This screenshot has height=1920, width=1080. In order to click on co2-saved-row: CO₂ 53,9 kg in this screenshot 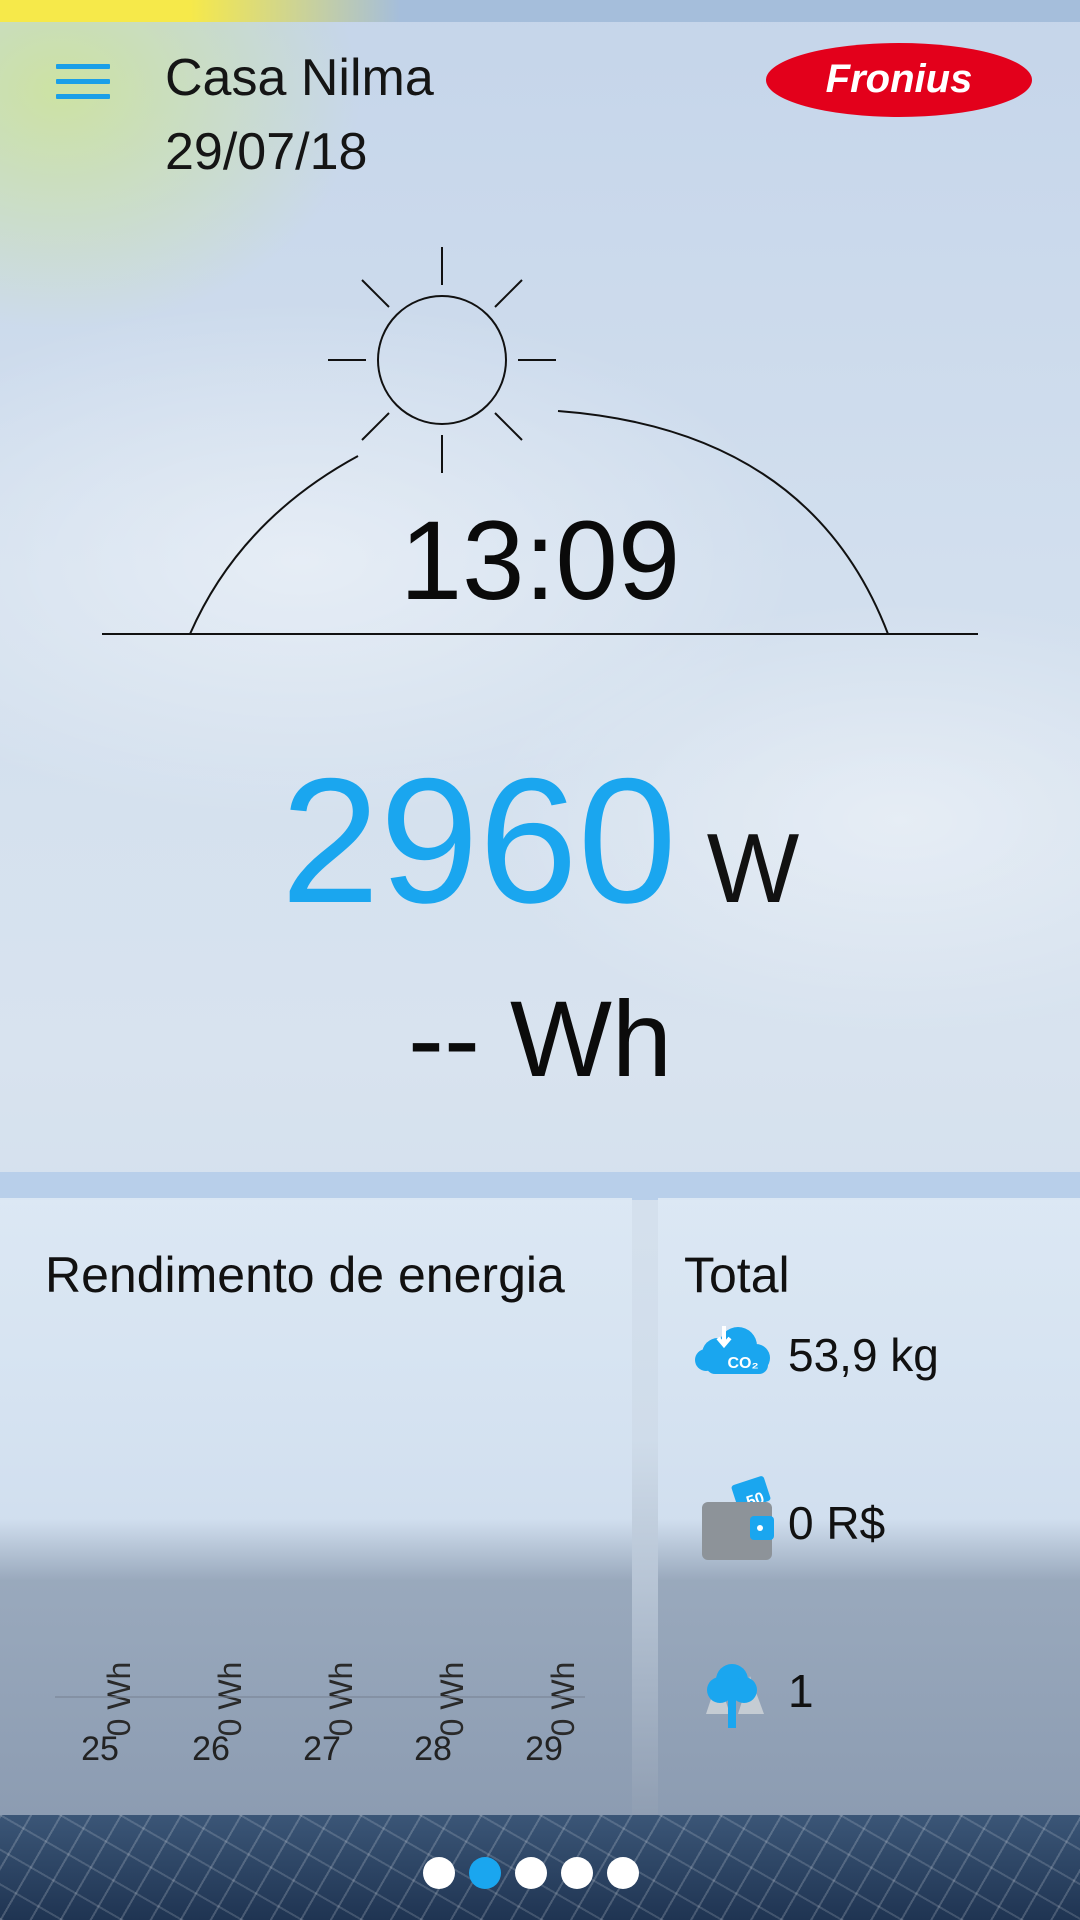, I will do `click(878, 1353)`.